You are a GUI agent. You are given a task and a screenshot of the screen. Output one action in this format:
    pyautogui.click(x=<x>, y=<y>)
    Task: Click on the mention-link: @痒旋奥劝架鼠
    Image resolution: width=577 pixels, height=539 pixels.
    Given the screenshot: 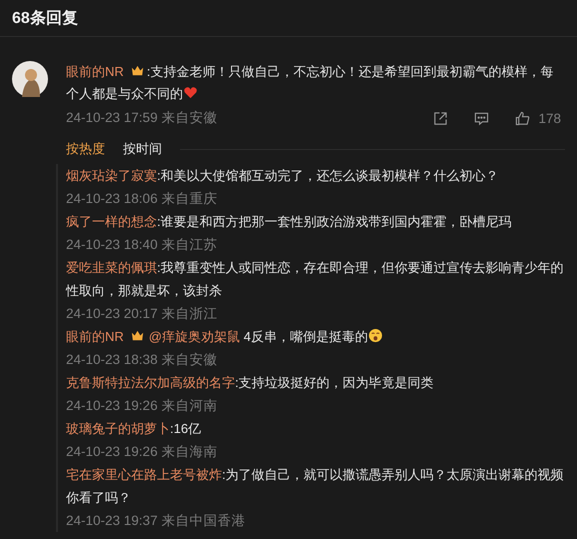 What is the action you would take?
    pyautogui.click(x=194, y=336)
    